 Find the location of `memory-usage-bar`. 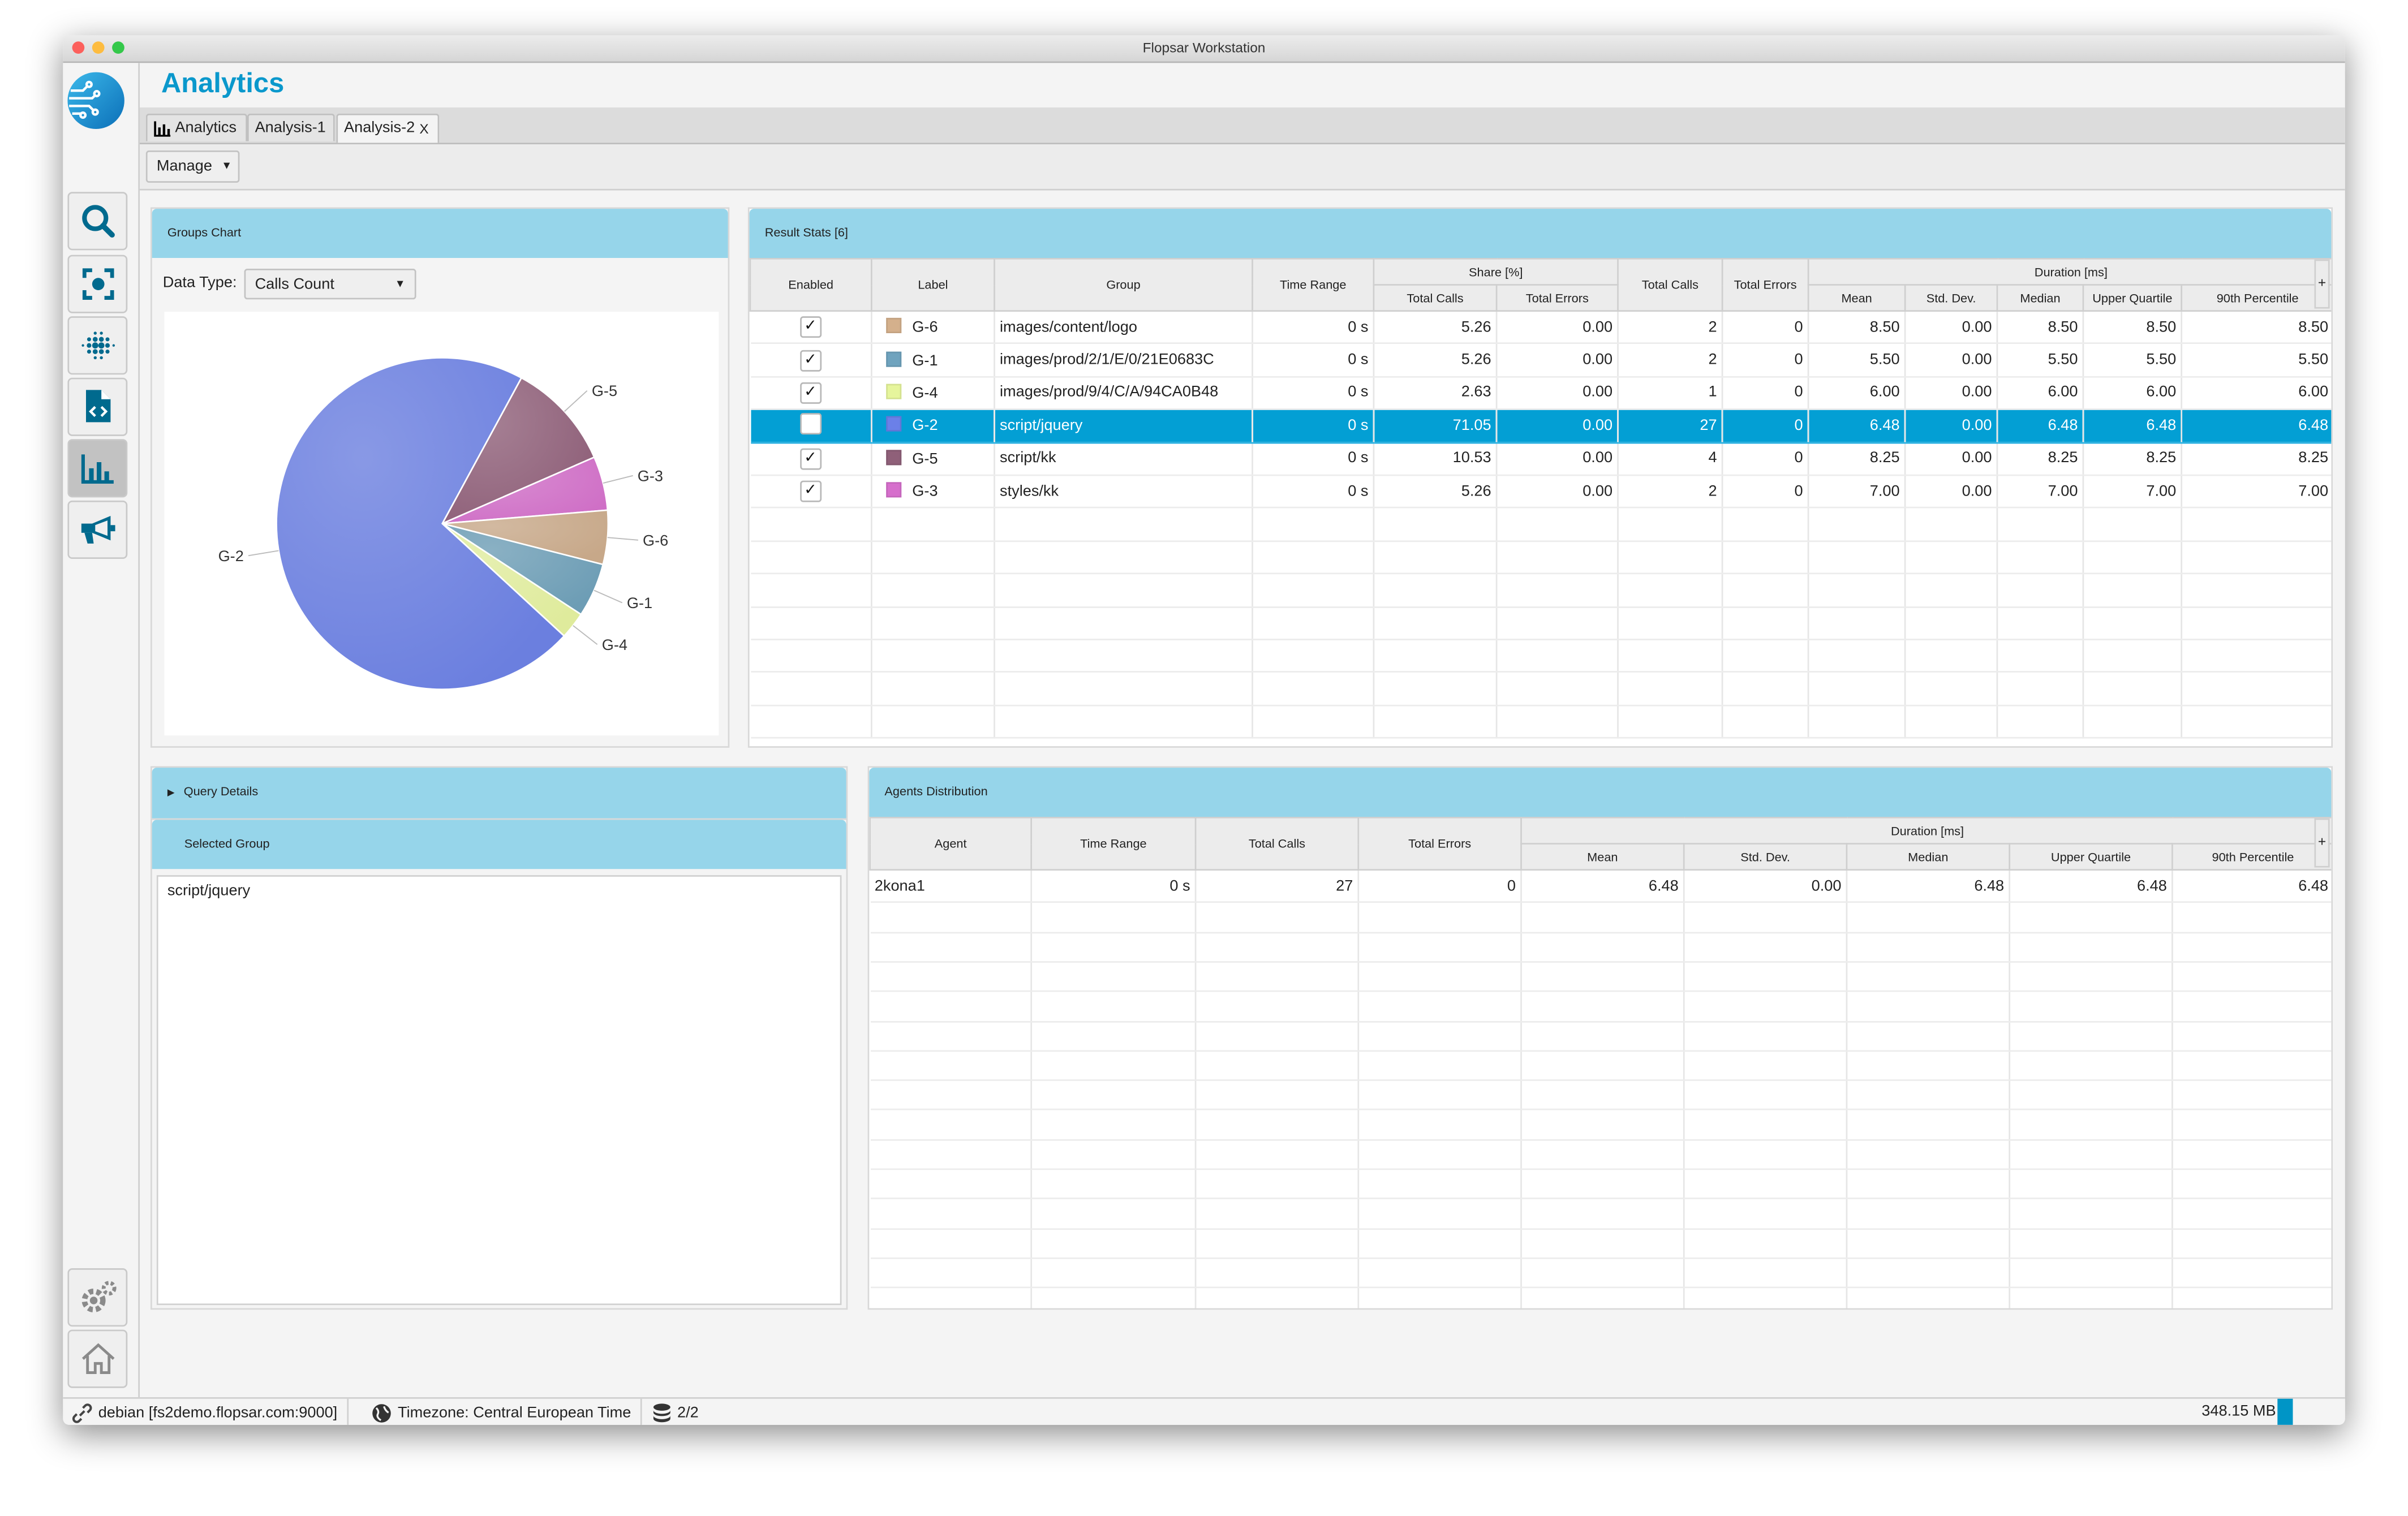

memory-usage-bar is located at coordinates (2311, 1411).